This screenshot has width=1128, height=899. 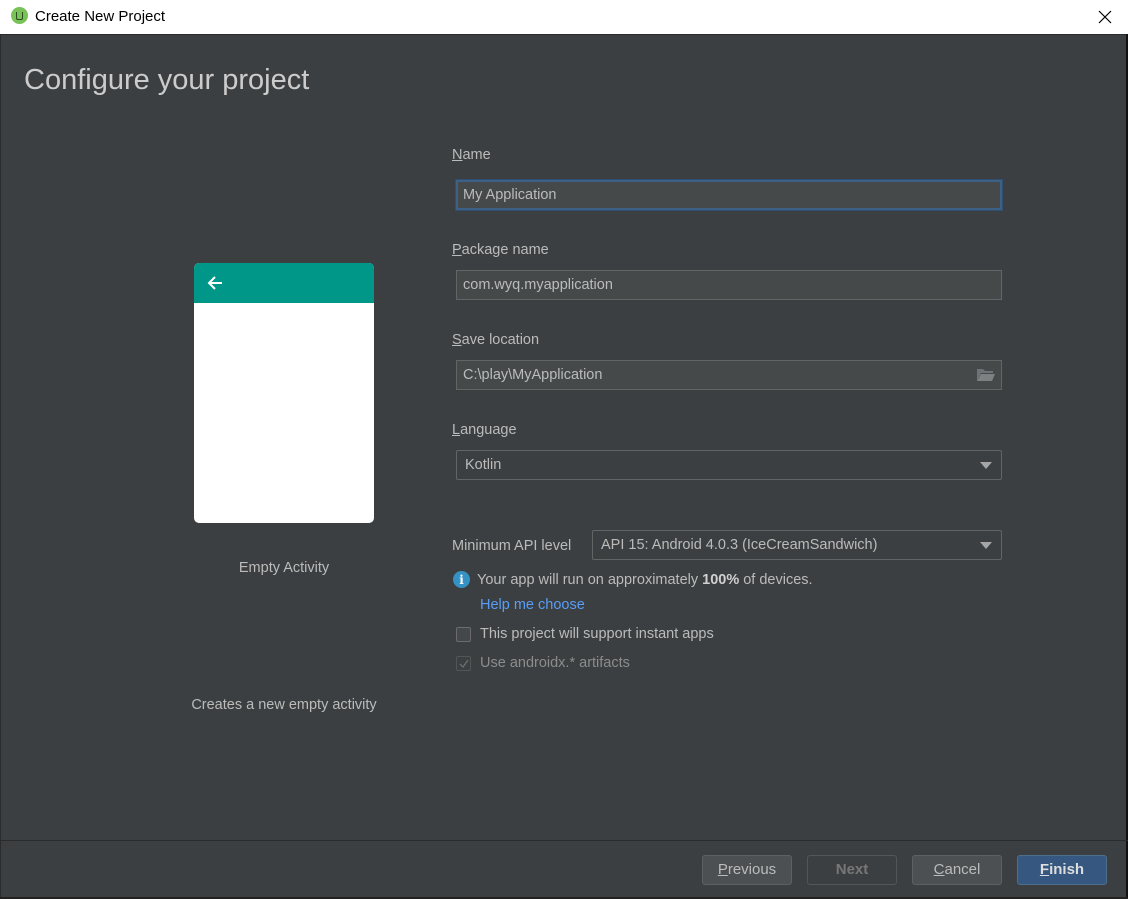 What do you see at coordinates (214, 283) in the screenshot?
I see `back-arrow-icon` at bounding box center [214, 283].